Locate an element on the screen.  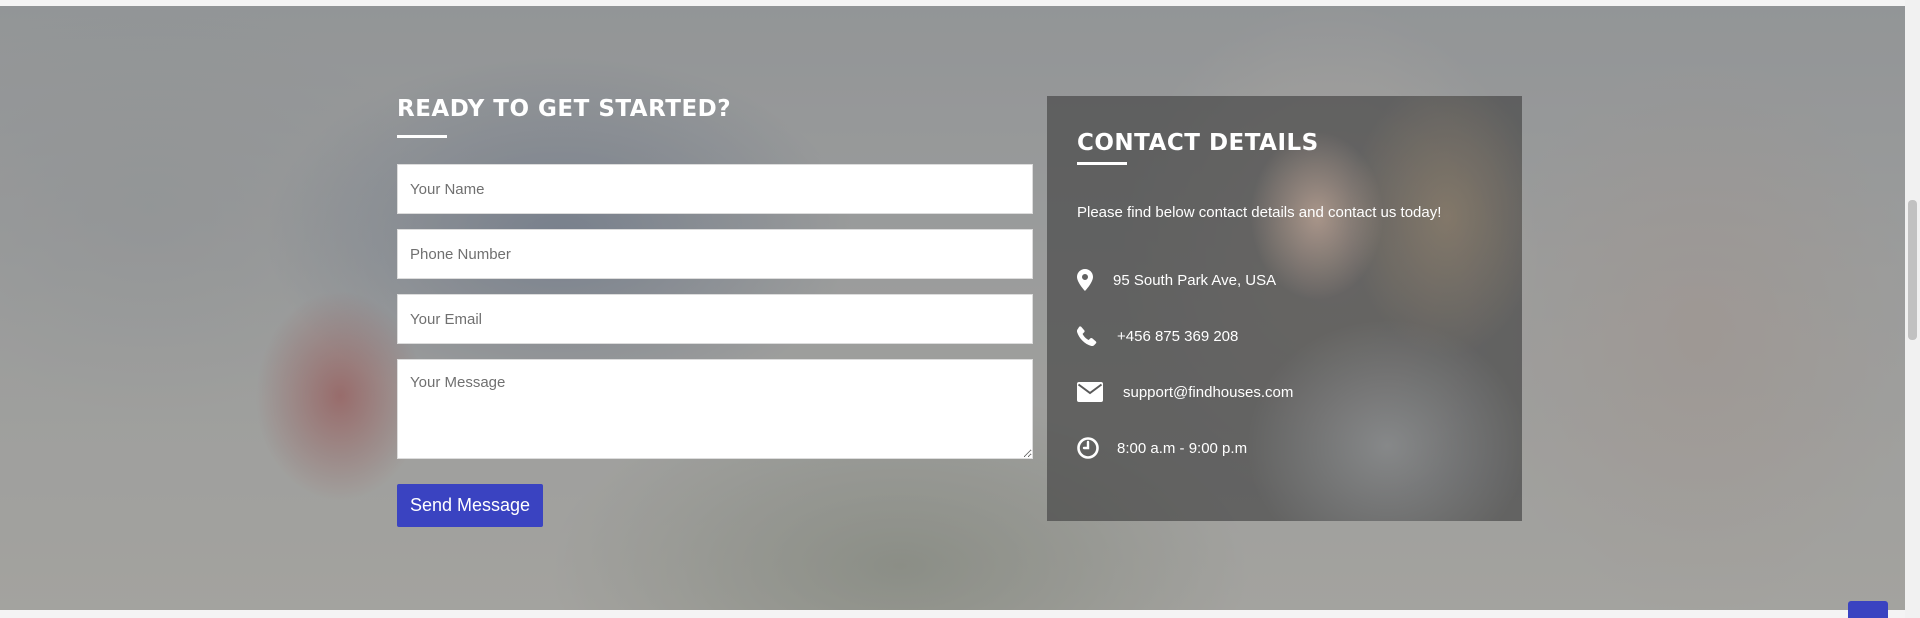
form-title: READY TO GET STARTED? is located at coordinates (564, 109).